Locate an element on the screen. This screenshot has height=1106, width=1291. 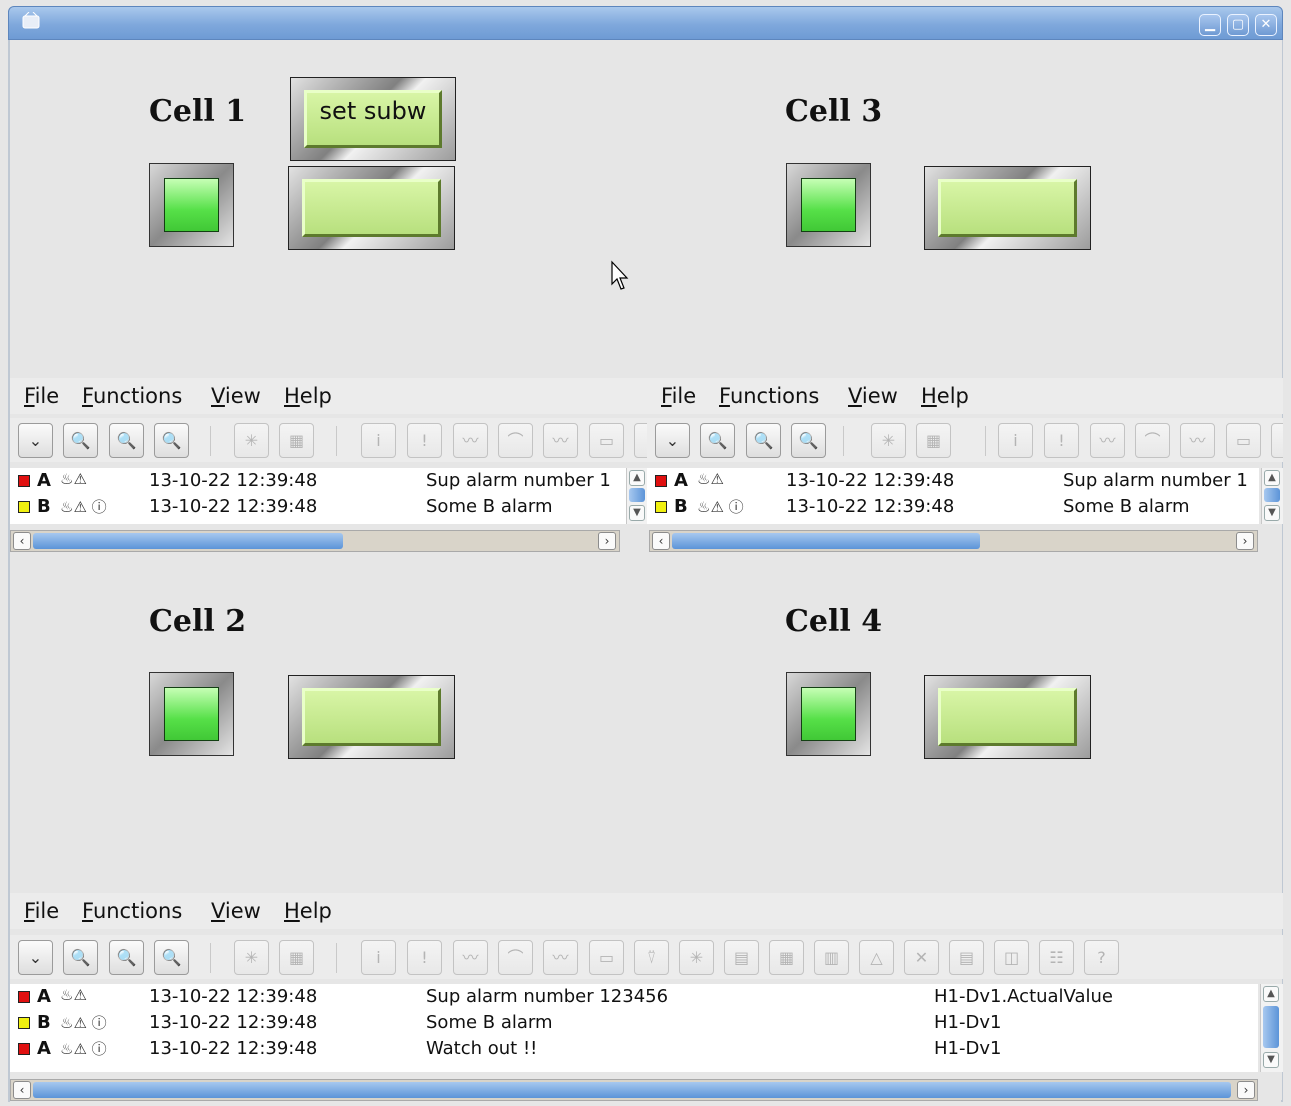
block-icon: ✕ is located at coordinates (921, 957).